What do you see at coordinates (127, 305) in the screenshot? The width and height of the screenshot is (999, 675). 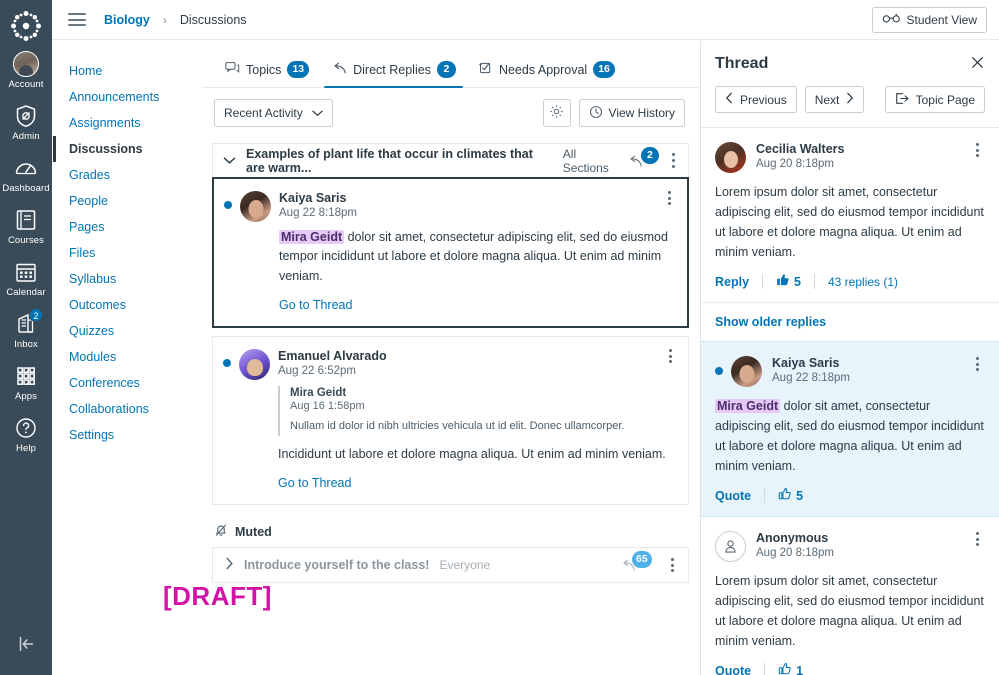 I see `course-nav-item-outcomes: Outcomes` at bounding box center [127, 305].